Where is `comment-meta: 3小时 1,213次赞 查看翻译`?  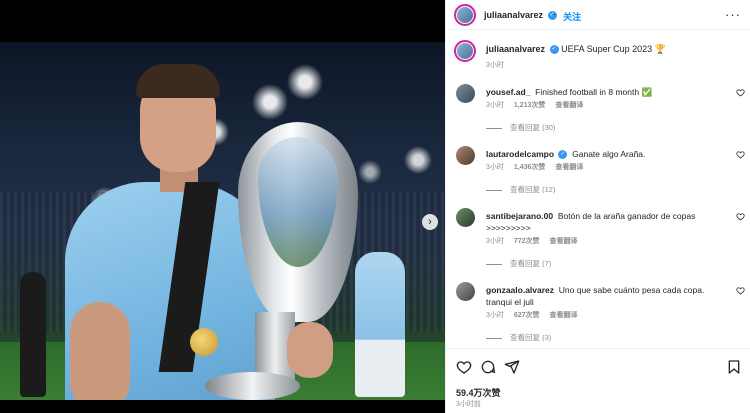
comment-meta: 3小时 1,213次赞 查看翻译 is located at coordinates (538, 105).